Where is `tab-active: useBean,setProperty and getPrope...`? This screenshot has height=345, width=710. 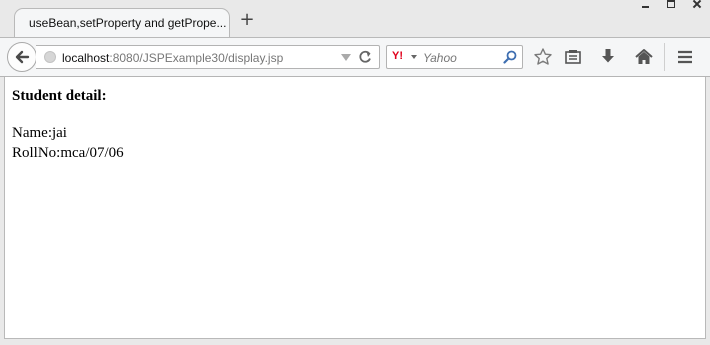 tab-active: useBean,setProperty and getPrope... is located at coordinates (122, 23).